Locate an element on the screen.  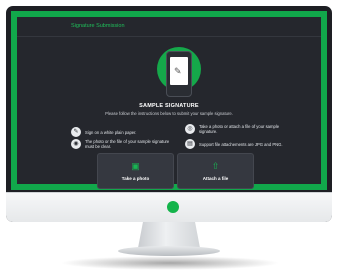
signature-icon: ✎ is located at coordinates (178, 71).